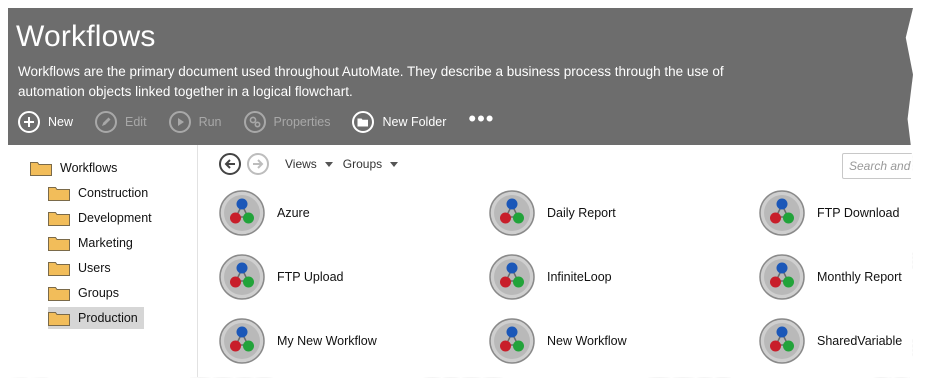  Describe the element at coordinates (115, 218) in the screenshot. I see `tree-item-label: Development` at that location.